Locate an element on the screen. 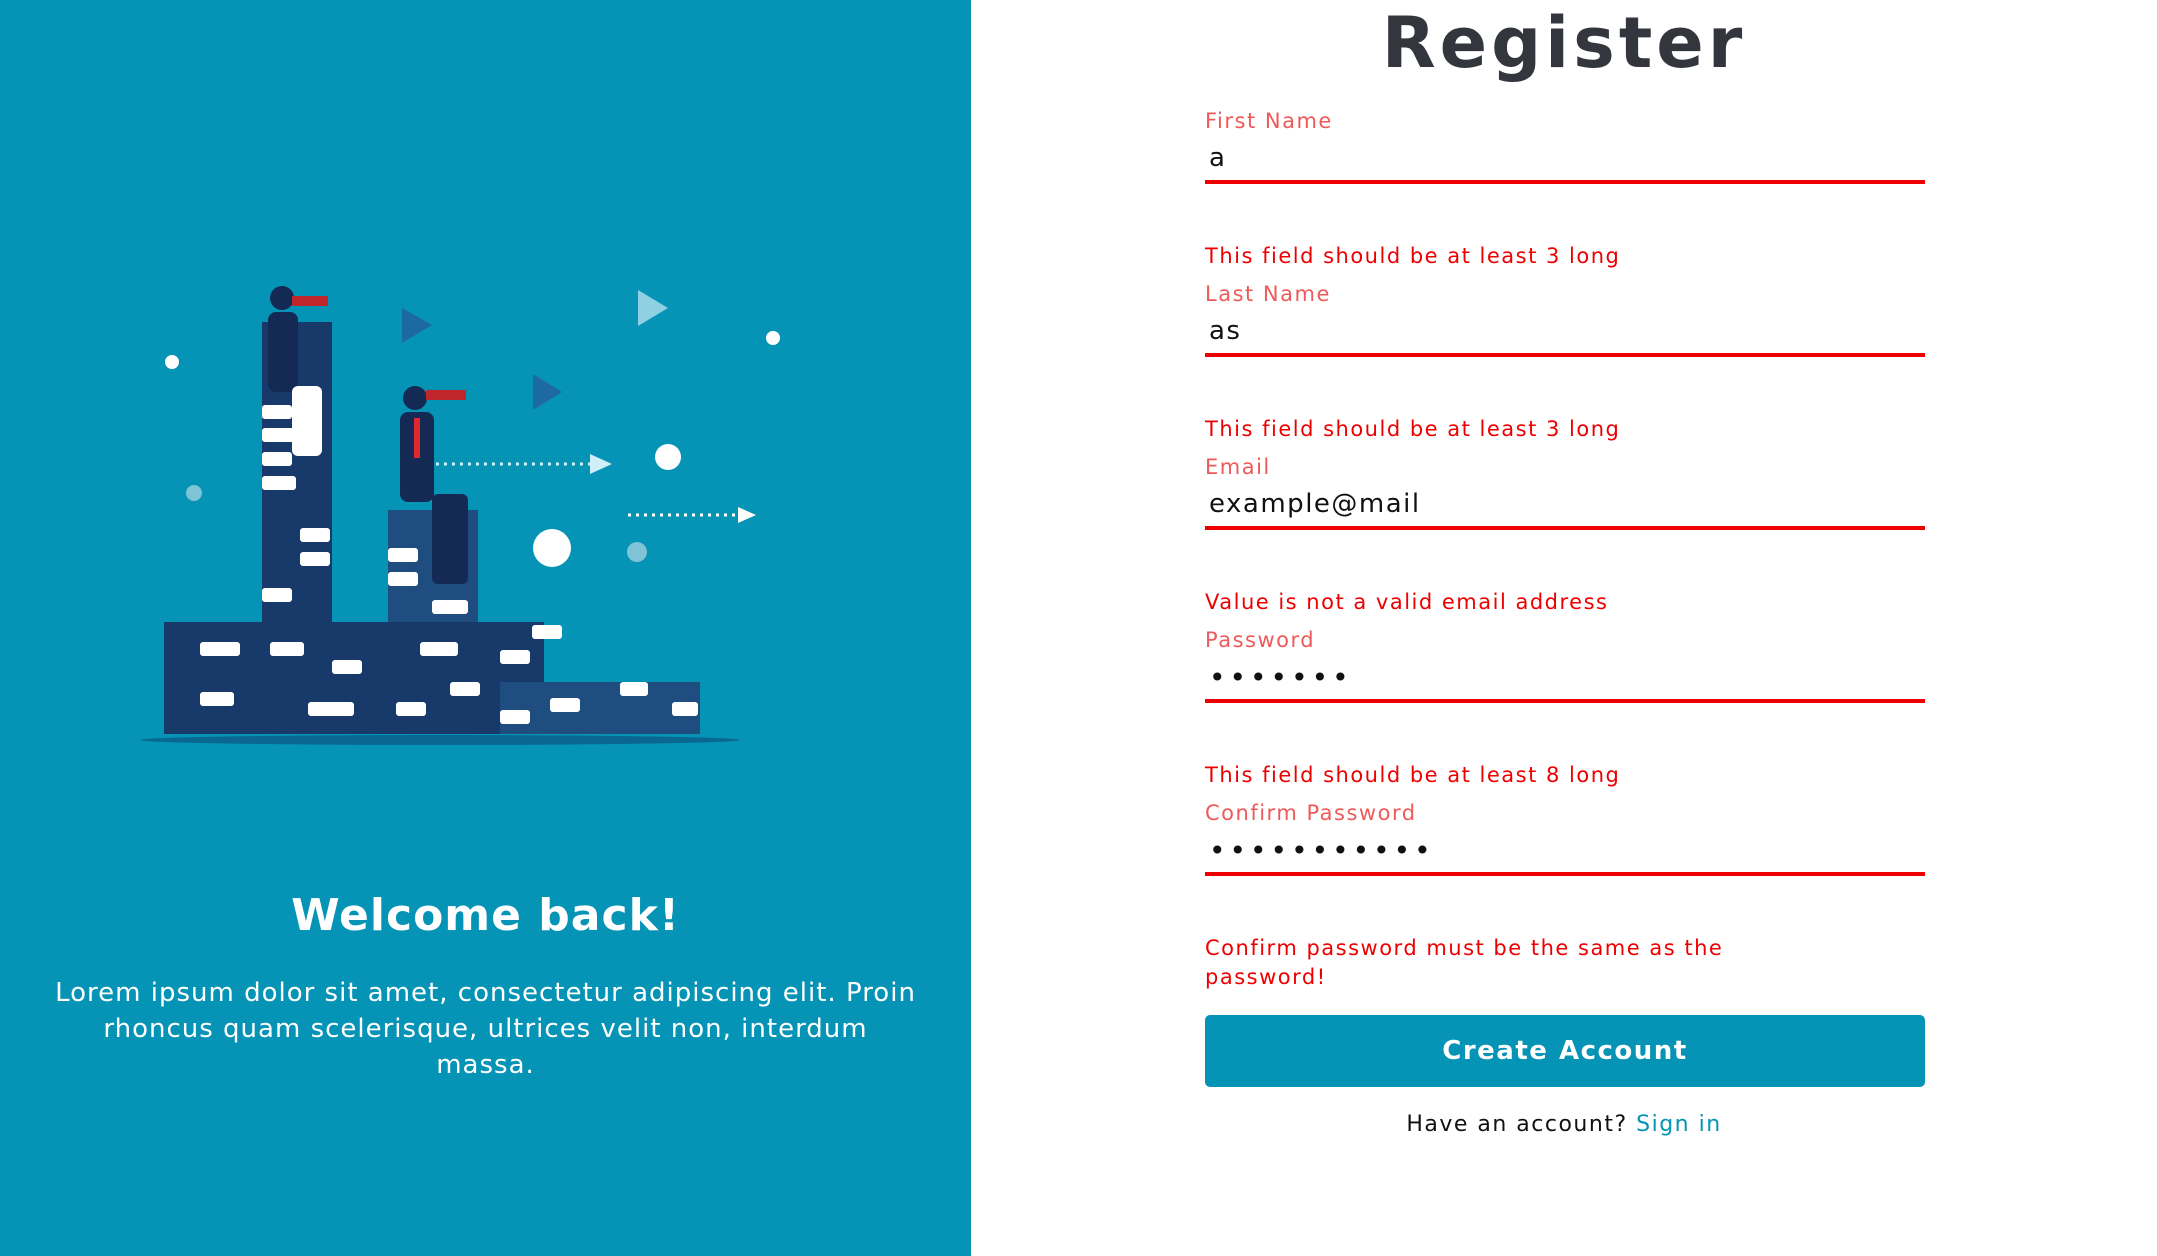 Image resolution: width=2157 pixels, height=1256 pixels. email-label: Email is located at coordinates (1238, 467).